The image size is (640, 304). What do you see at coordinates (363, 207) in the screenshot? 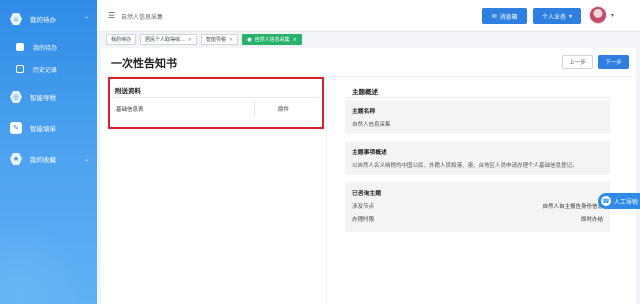
I see `row-key: 涉及节点` at bounding box center [363, 207].